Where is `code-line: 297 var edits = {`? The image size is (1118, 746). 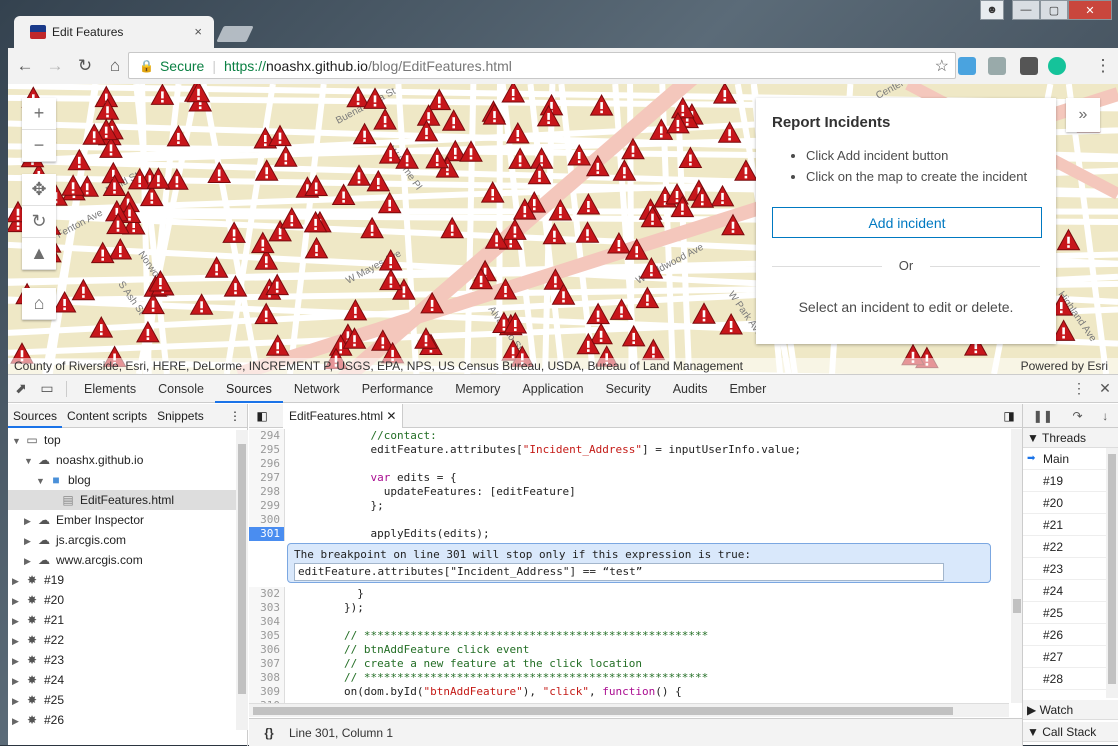 code-line: 297 var edits = { is located at coordinates (629, 478).